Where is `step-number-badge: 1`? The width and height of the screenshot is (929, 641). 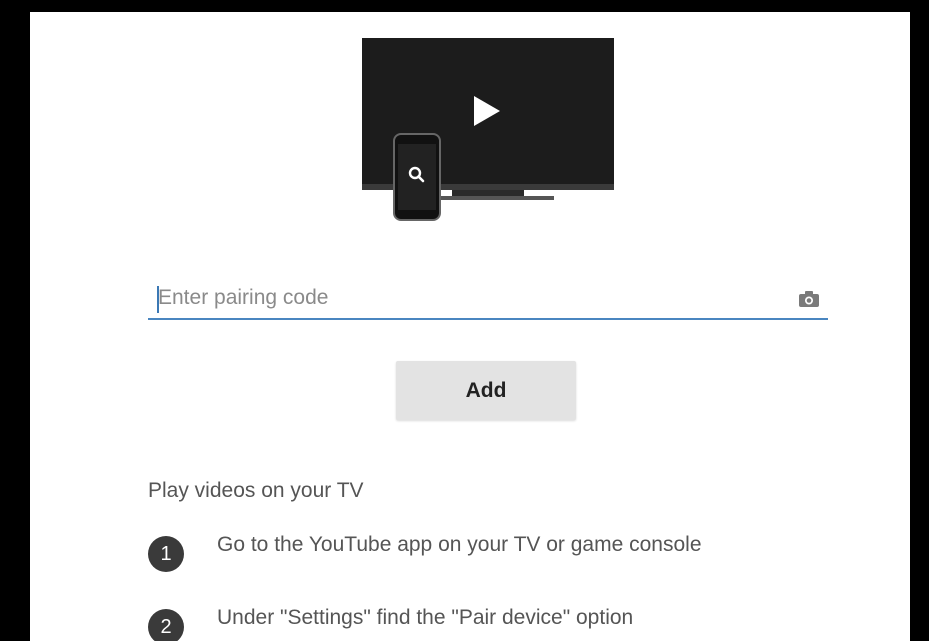
step-number-badge: 1 is located at coordinates (166, 554).